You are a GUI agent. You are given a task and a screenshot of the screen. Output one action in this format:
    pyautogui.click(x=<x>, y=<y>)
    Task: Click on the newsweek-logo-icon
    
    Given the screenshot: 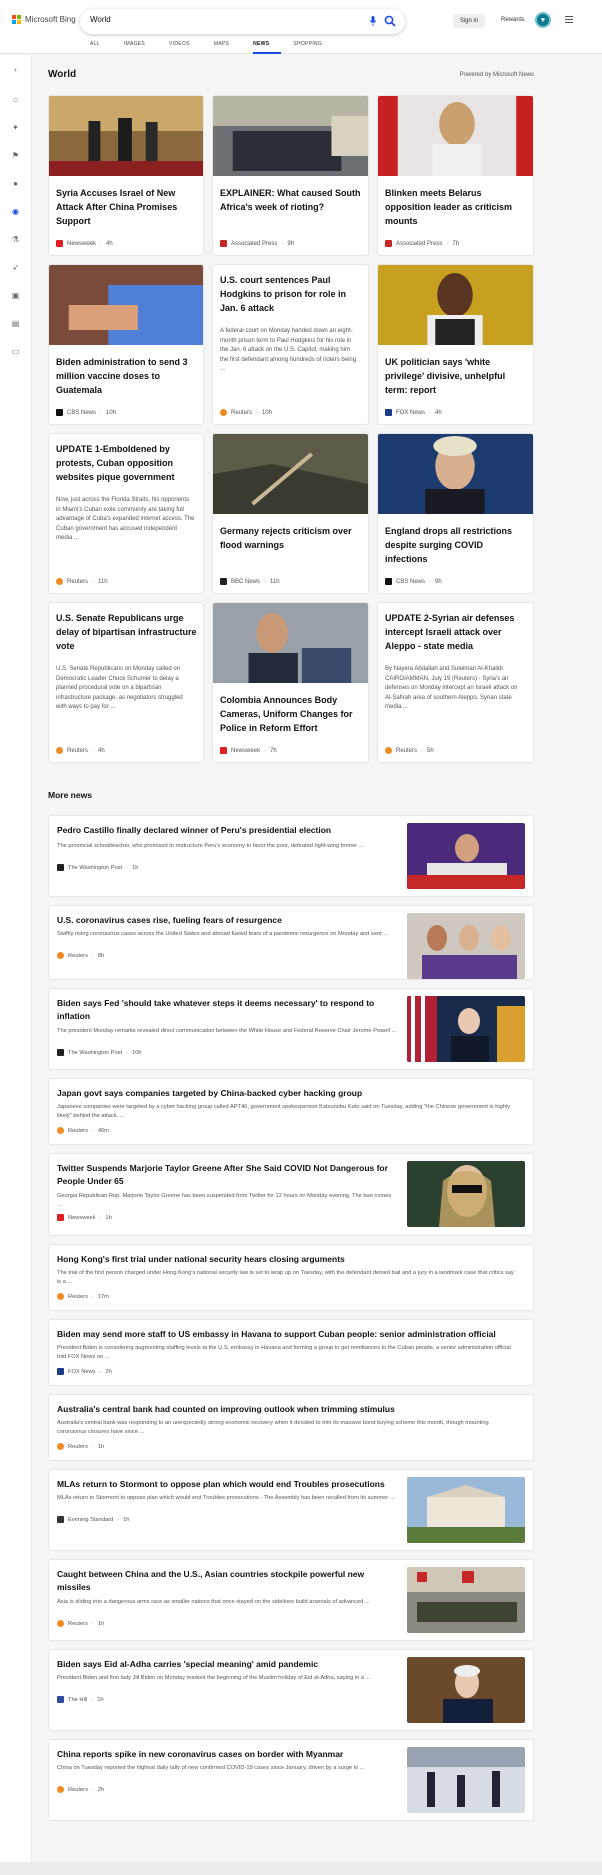 What is the action you would take?
    pyautogui.click(x=60, y=1217)
    